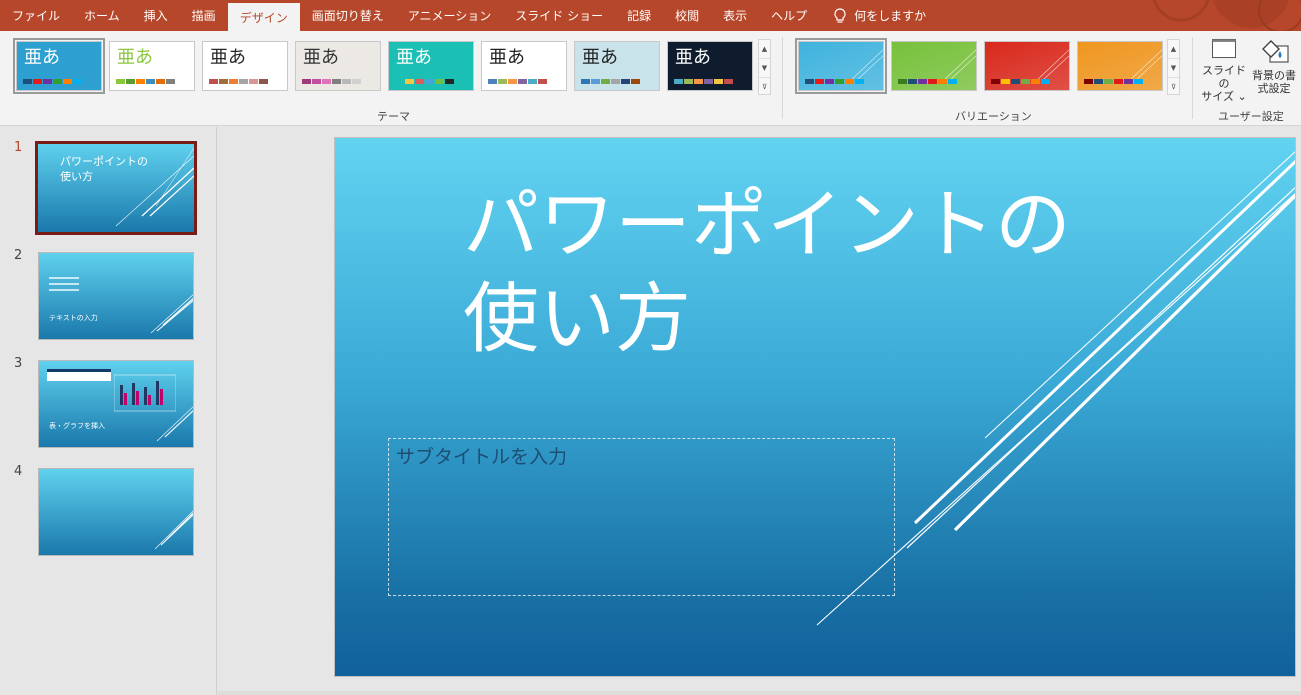  What do you see at coordinates (152, 66) in the screenshot?
I see `theme-thumbnail-1: 亜あ` at bounding box center [152, 66].